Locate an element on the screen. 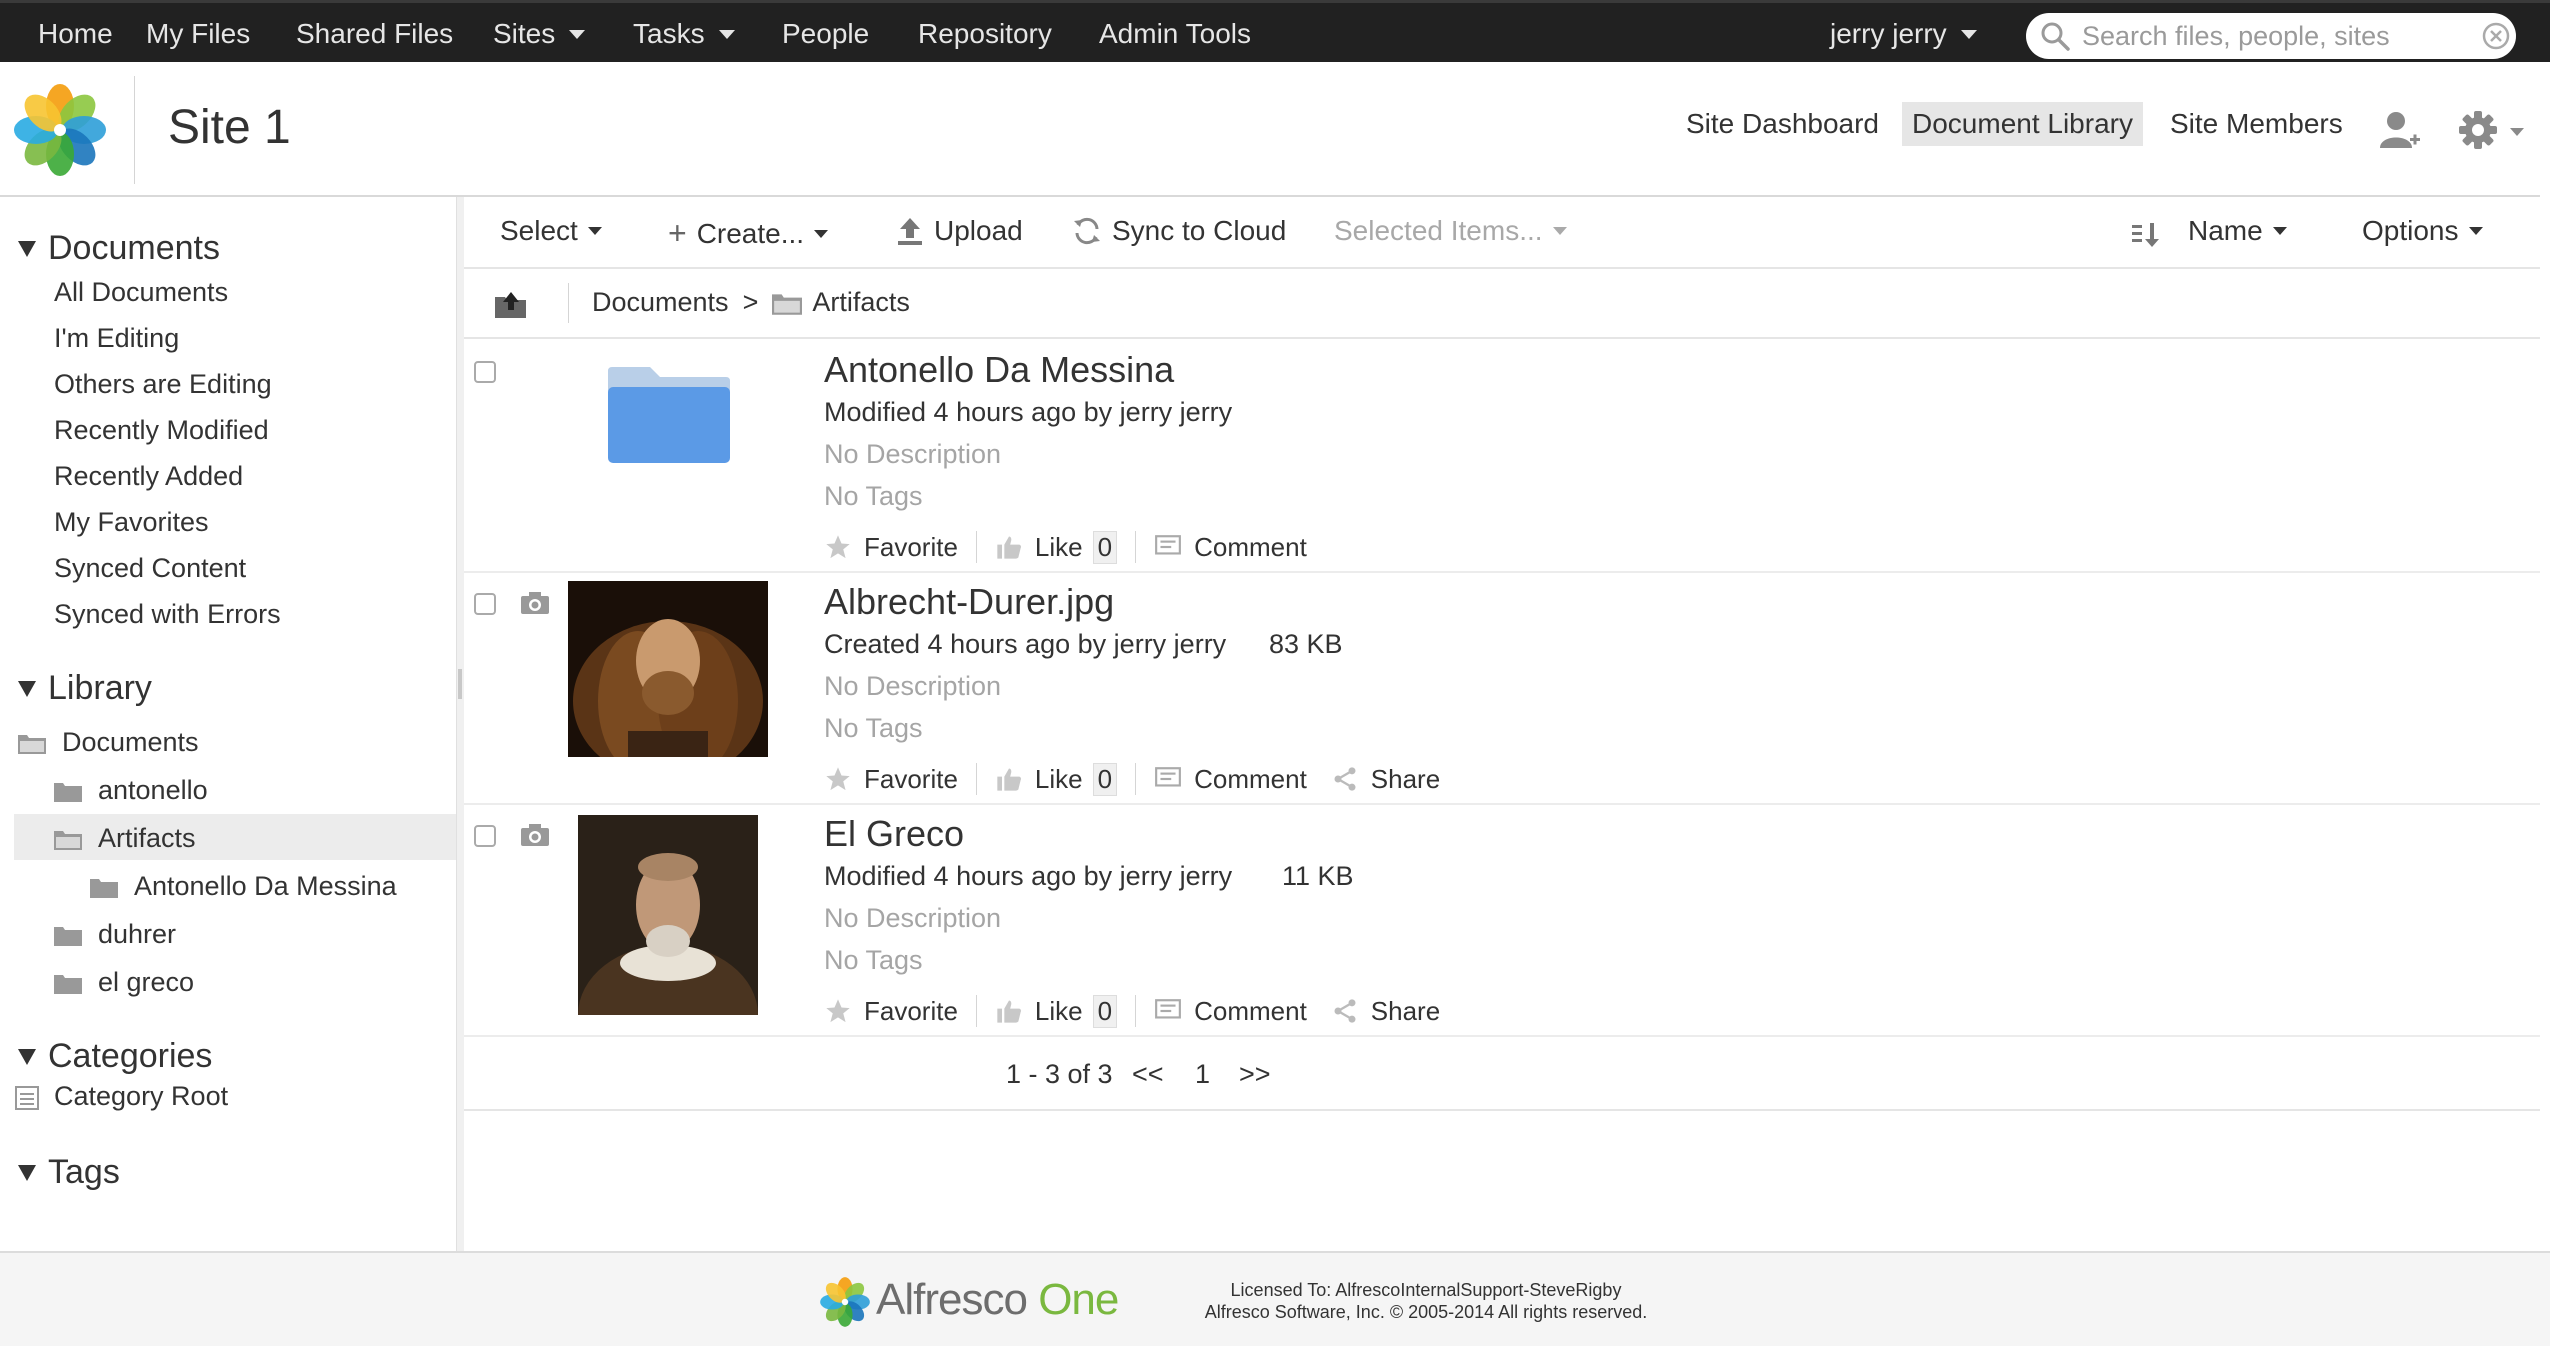 This screenshot has height=1346, width=2550. categories-heading: Categories is located at coordinates (130, 1056).